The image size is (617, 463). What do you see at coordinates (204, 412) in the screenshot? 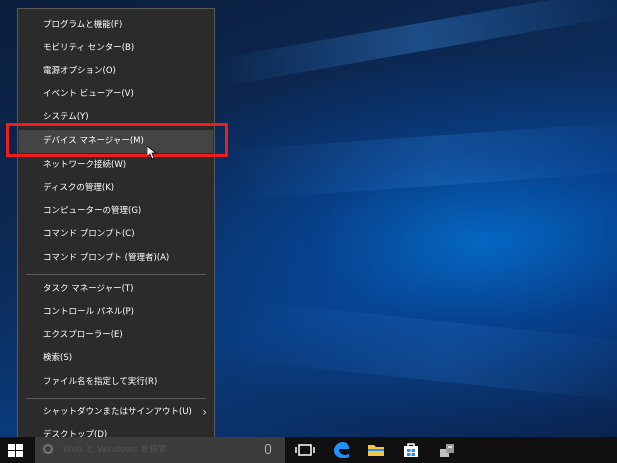
I see `chevron-right-icon: ›` at bounding box center [204, 412].